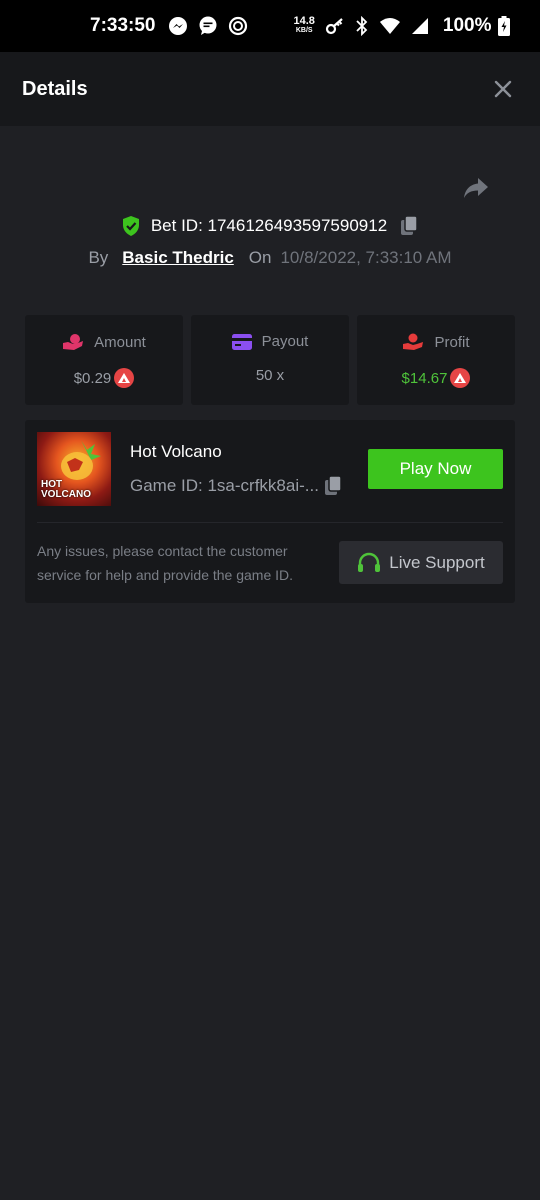 This screenshot has width=540, height=1200. I want to click on game-name: Hot Volcano, so click(176, 451).